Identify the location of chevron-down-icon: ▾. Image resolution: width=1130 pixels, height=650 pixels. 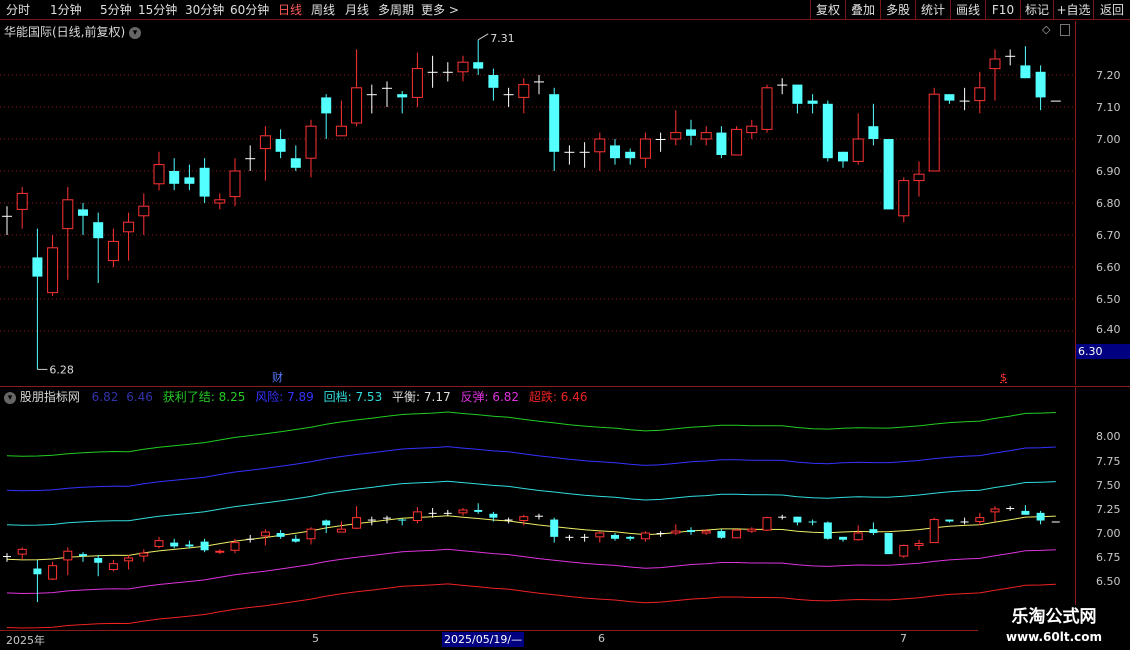
(135, 32).